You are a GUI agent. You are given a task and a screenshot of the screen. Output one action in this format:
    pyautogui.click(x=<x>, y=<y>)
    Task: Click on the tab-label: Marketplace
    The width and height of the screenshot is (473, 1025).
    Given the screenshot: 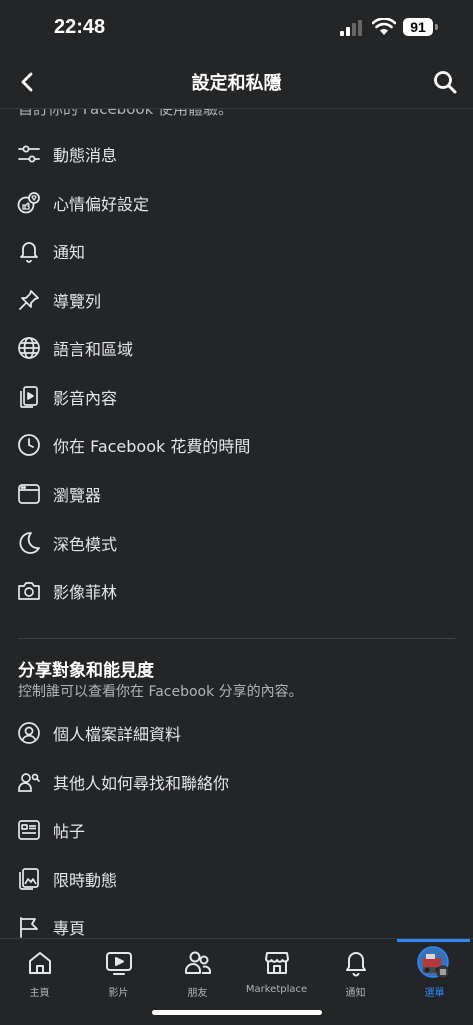 What is the action you would take?
    pyautogui.click(x=276, y=989)
    